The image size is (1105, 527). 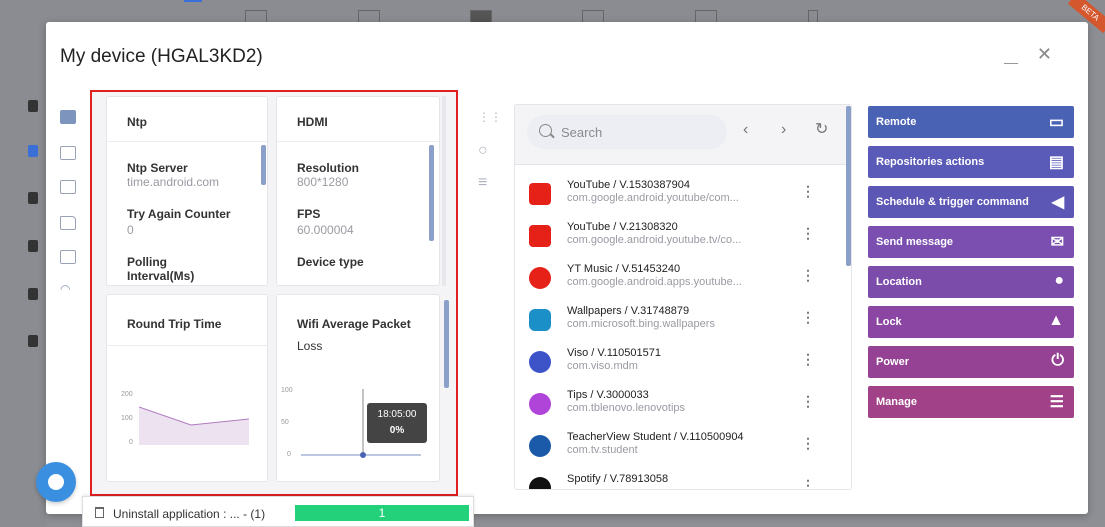 I want to click on chart-tooltip: 18:05:00 0%, so click(x=397, y=423).